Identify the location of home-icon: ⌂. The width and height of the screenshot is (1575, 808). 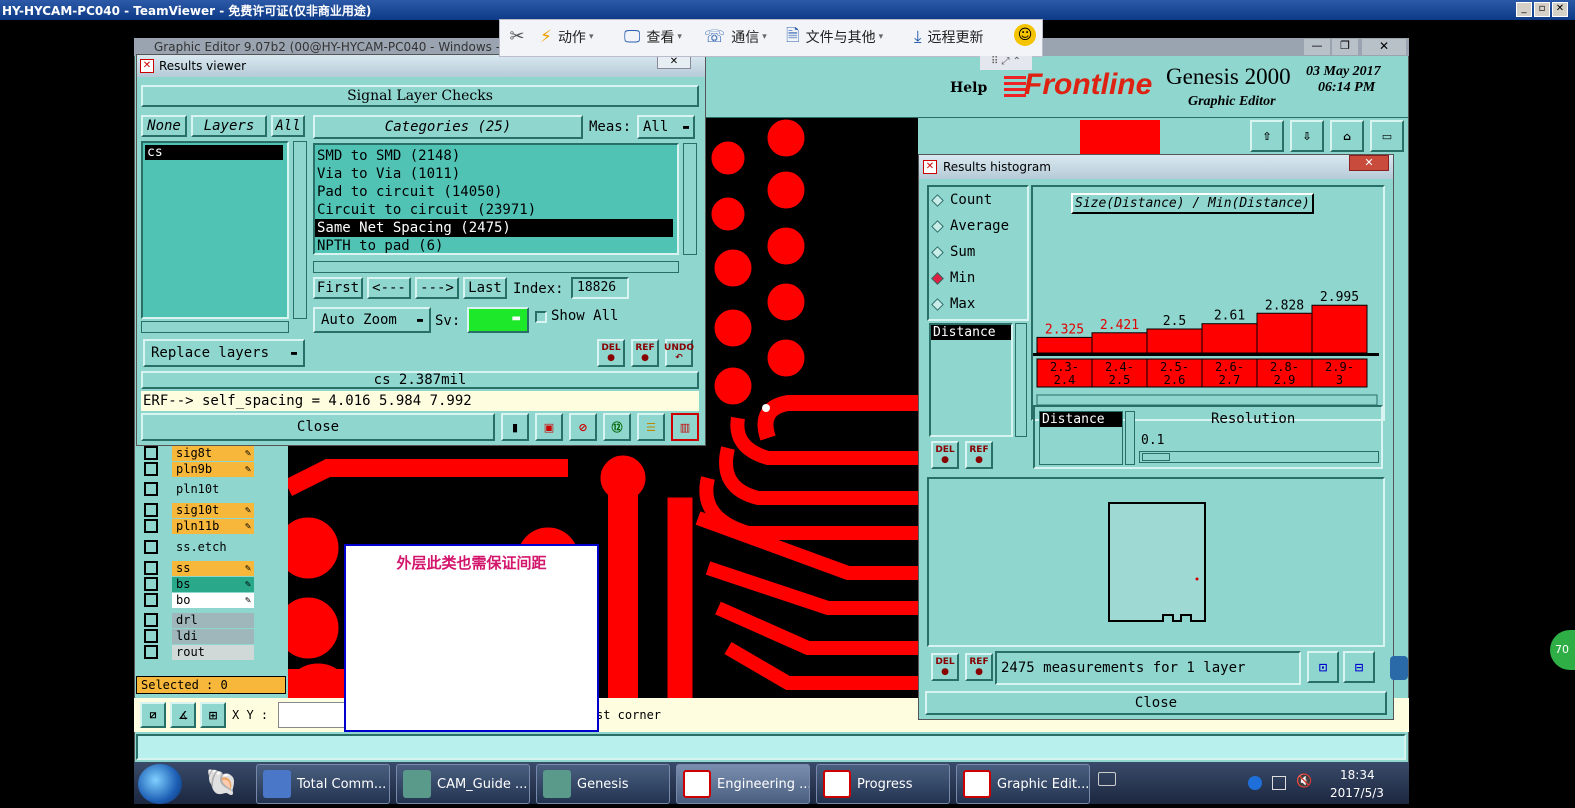
(1347, 136).